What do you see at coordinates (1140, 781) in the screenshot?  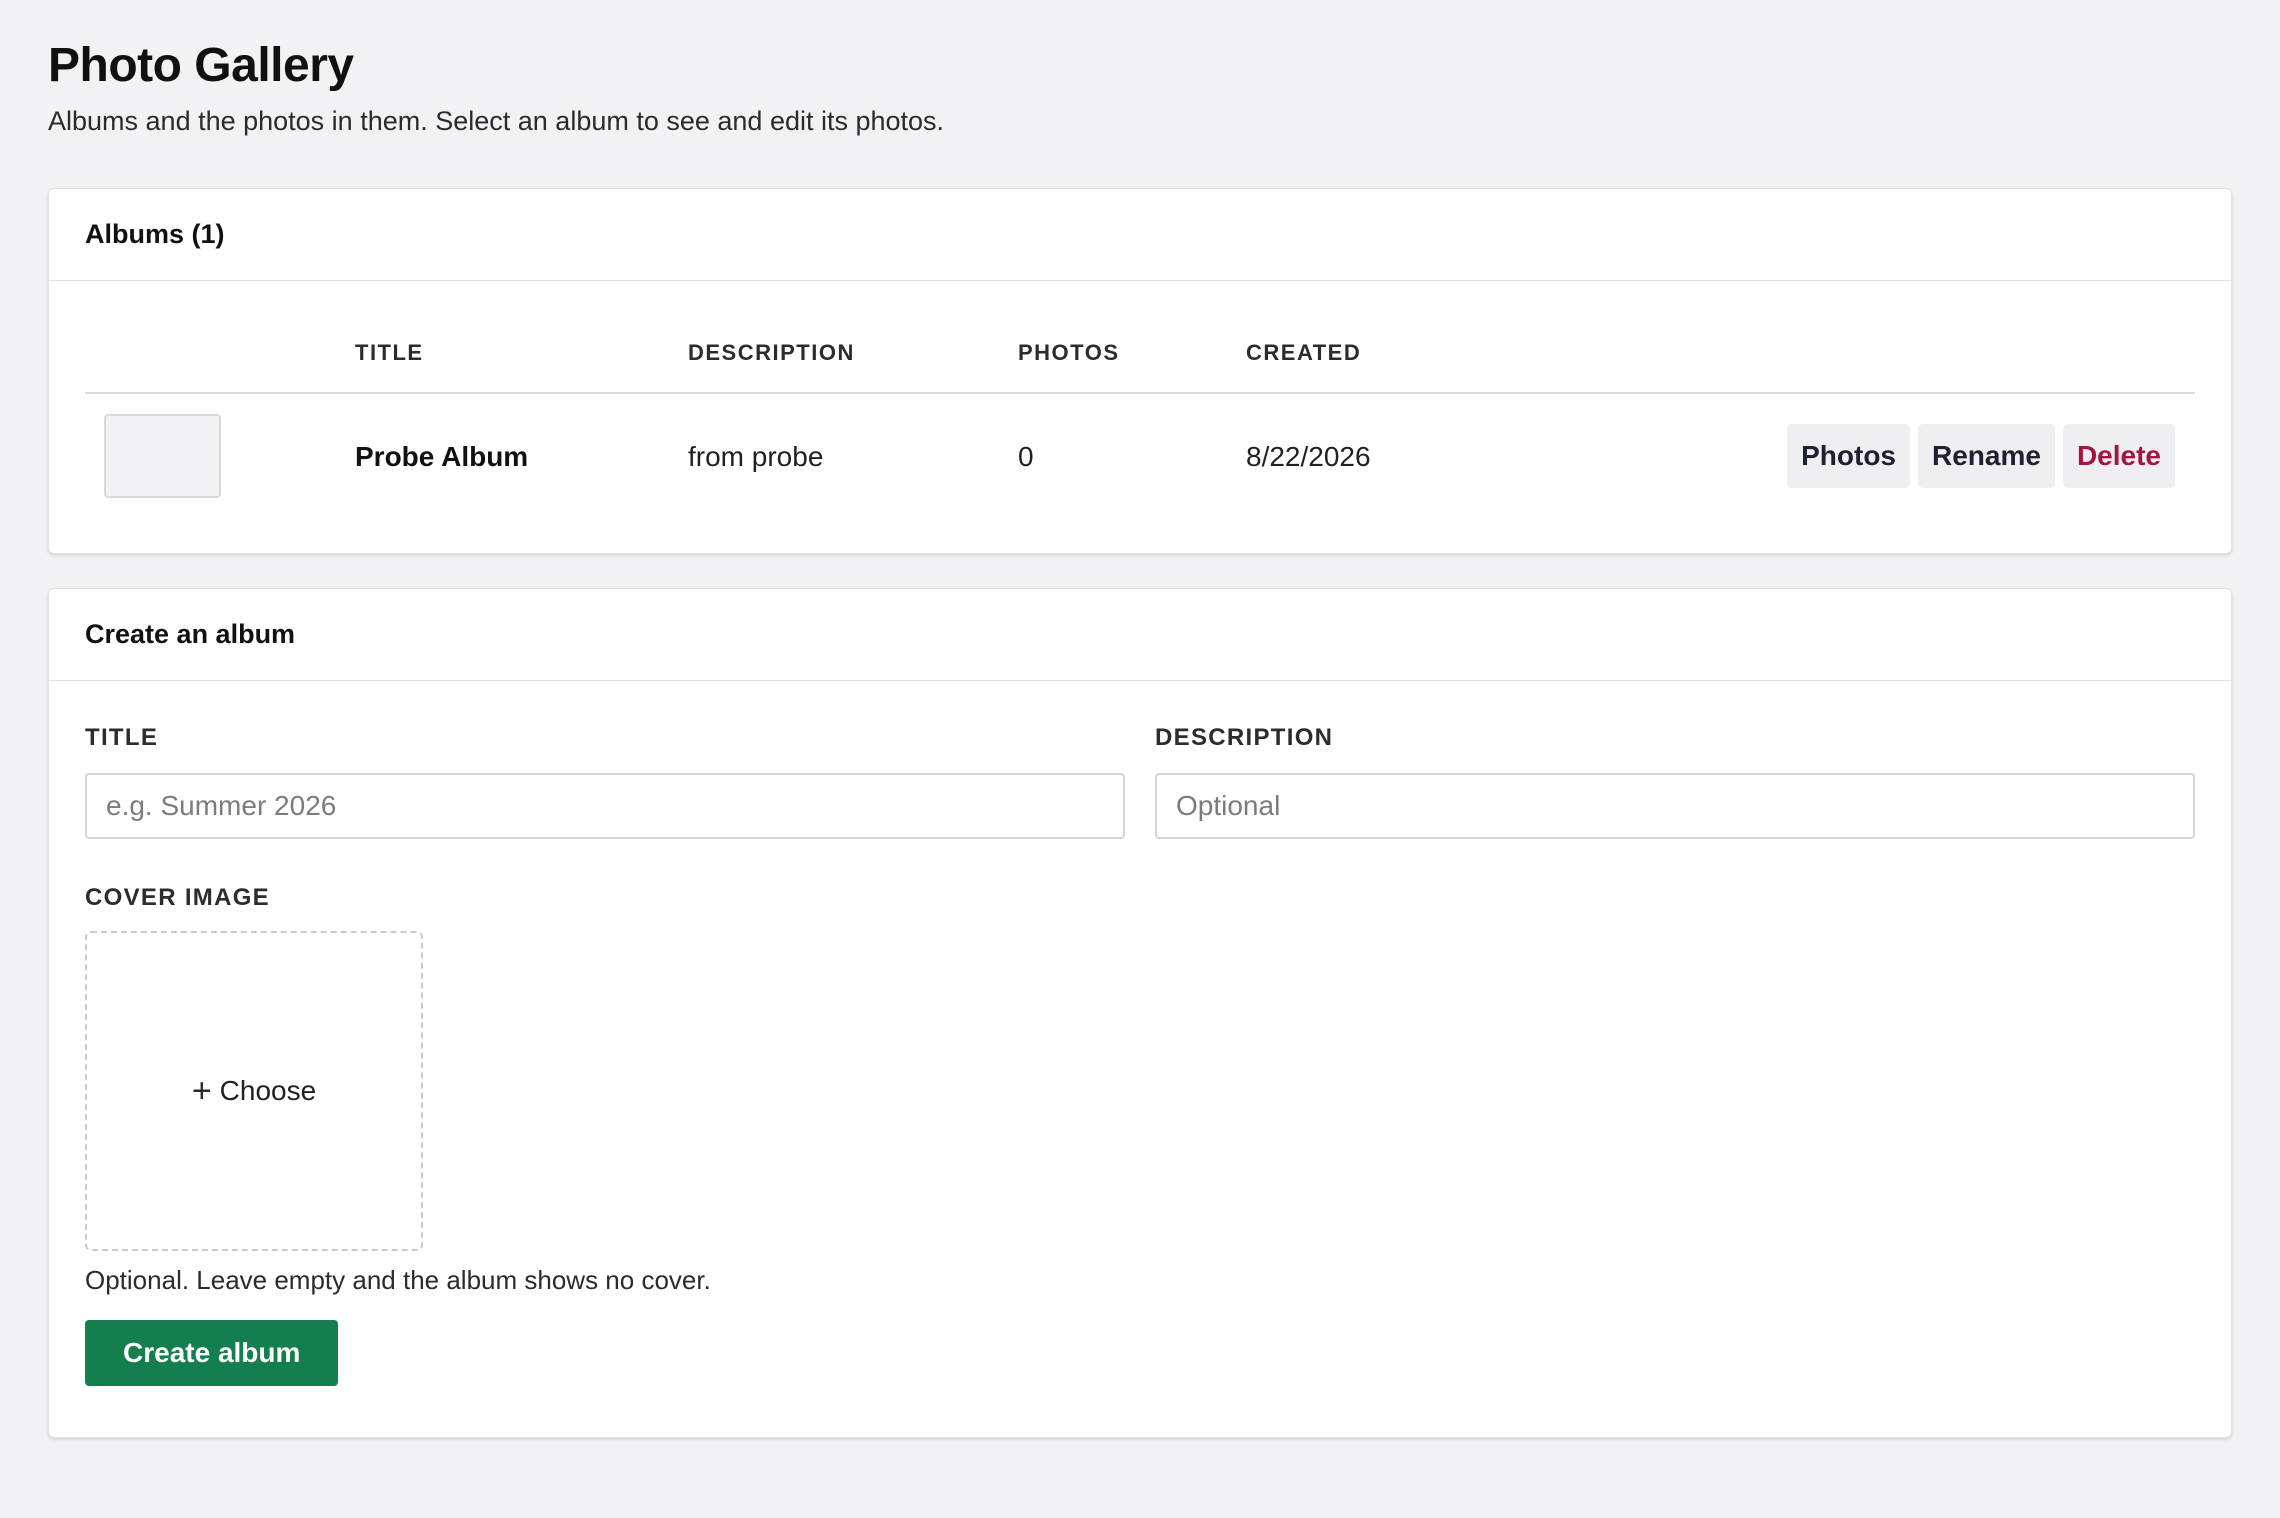 I see `create-album-fields: TITLE DESCRIPTION` at bounding box center [1140, 781].